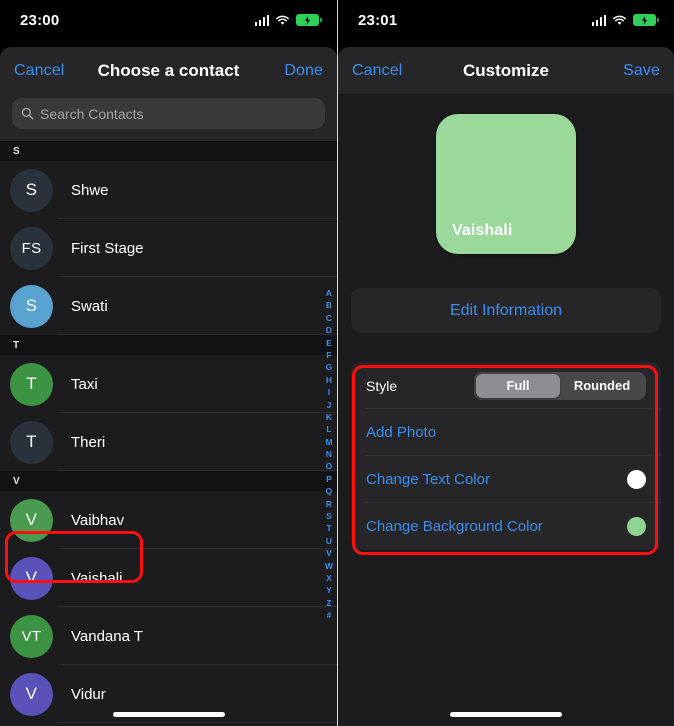  Describe the element at coordinates (506, 310) in the screenshot. I see `edit-information-button: Edit Information` at that location.